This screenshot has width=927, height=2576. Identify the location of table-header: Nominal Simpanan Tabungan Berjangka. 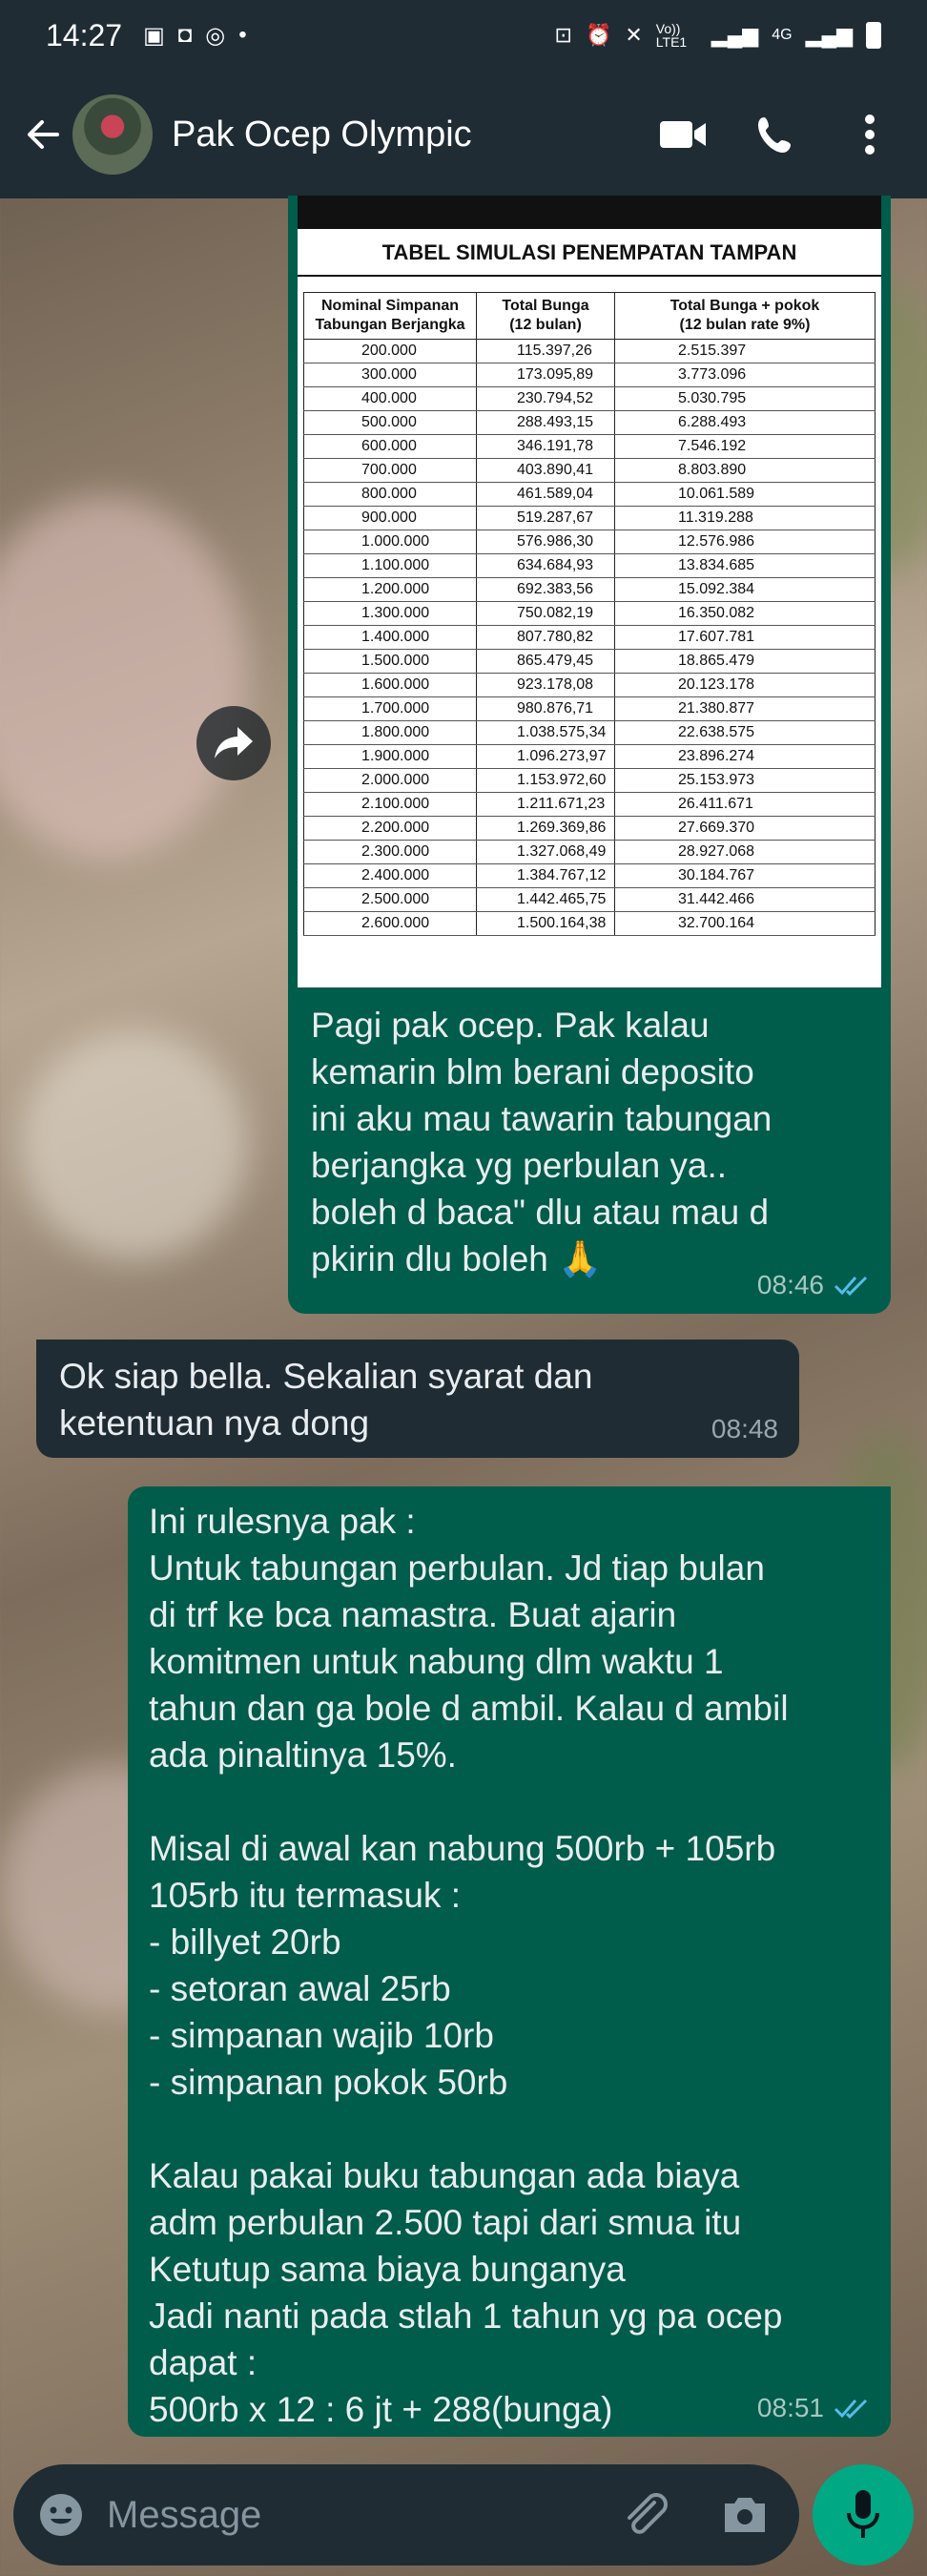
(390, 316).